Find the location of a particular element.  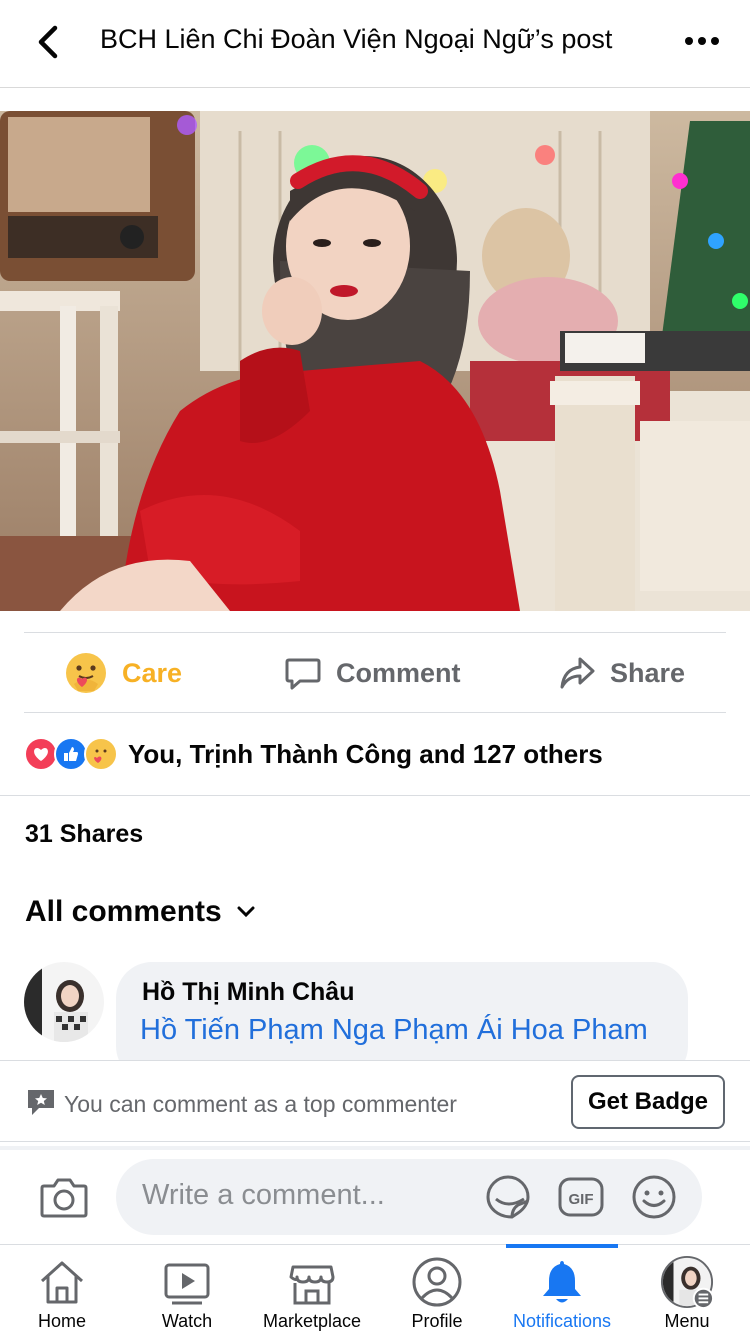

share-button: Share is located at coordinates (621, 673).